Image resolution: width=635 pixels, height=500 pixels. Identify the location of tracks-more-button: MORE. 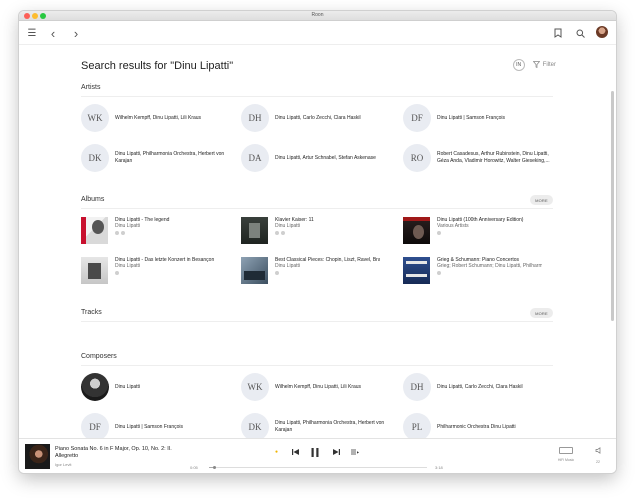
(541, 313).